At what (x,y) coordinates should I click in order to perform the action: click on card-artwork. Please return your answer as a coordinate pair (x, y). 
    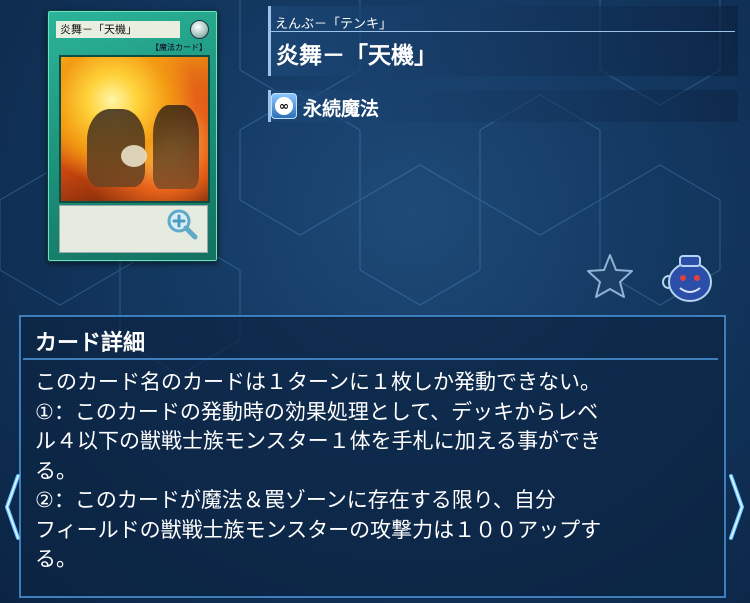
    Looking at the image, I should click on (134, 129).